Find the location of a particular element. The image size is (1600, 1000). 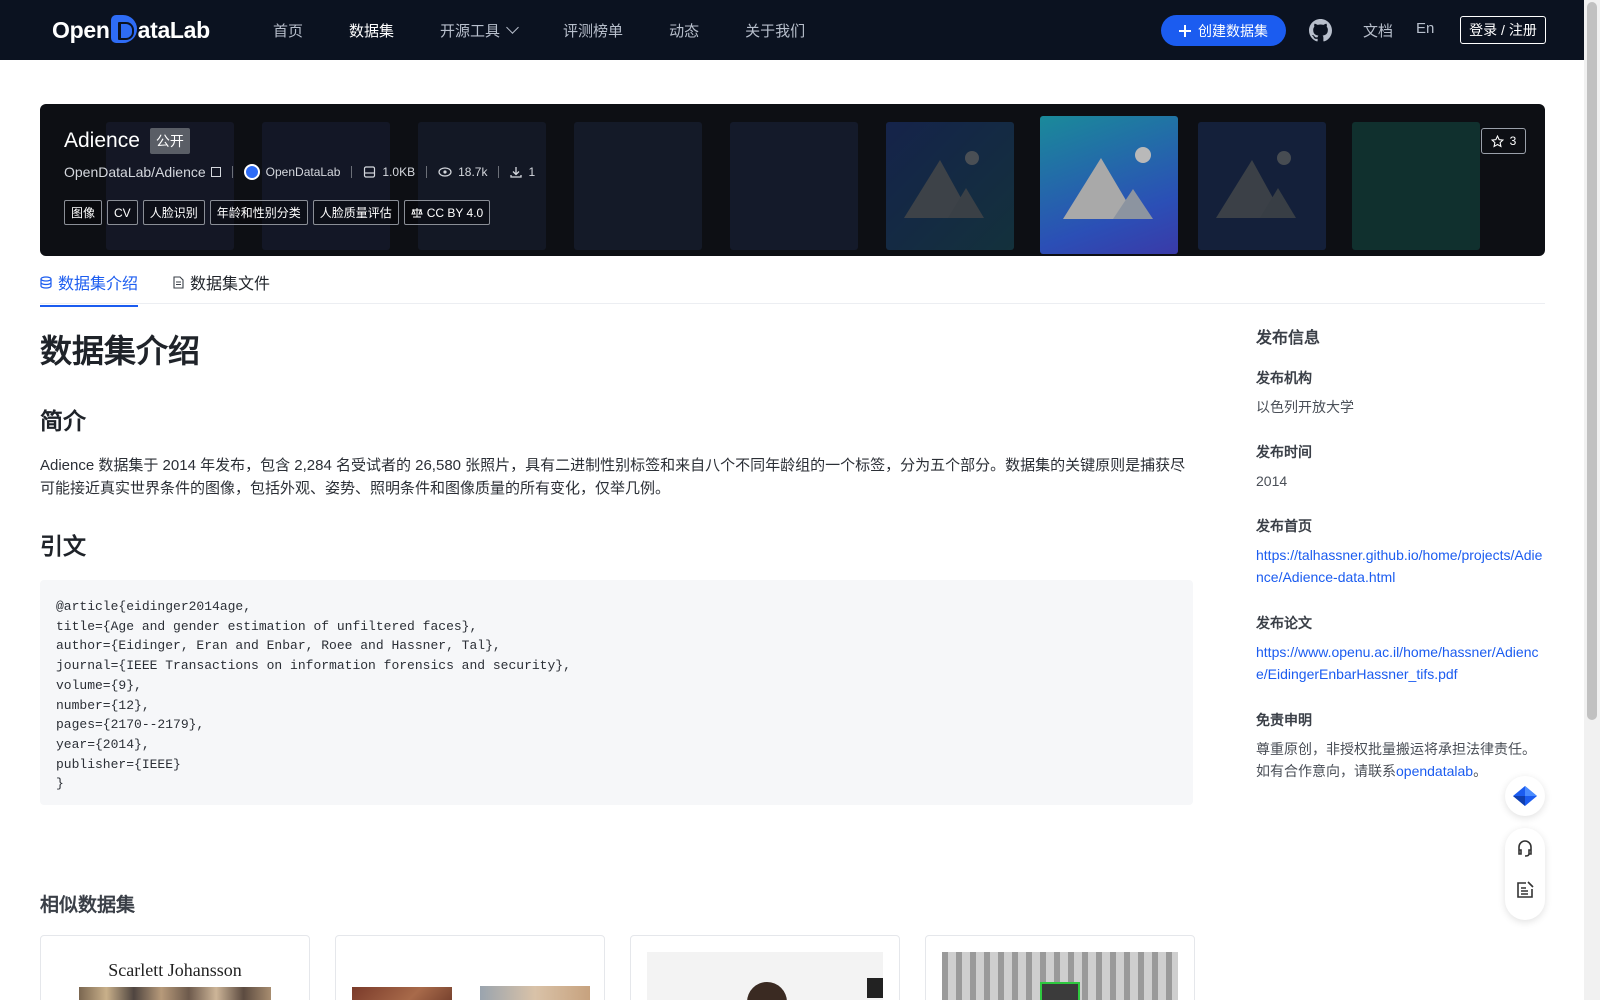

nav-item-label: 开源工具 is located at coordinates (470, 31).